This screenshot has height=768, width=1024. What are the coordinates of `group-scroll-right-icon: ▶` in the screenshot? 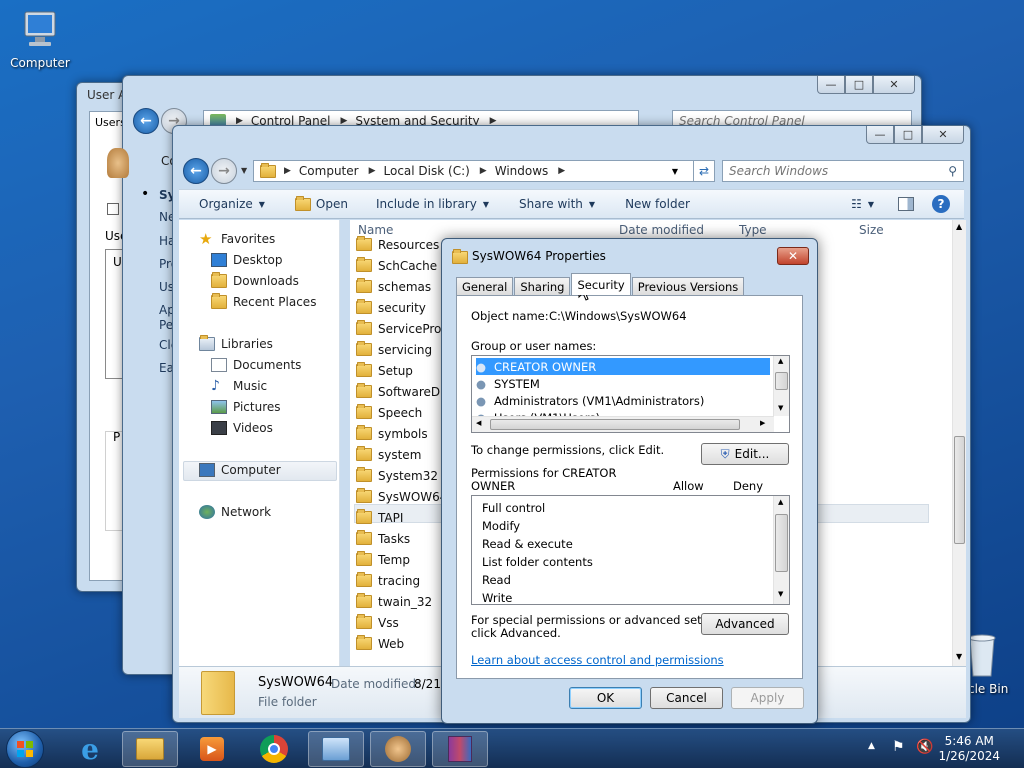 It's located at (762, 423).